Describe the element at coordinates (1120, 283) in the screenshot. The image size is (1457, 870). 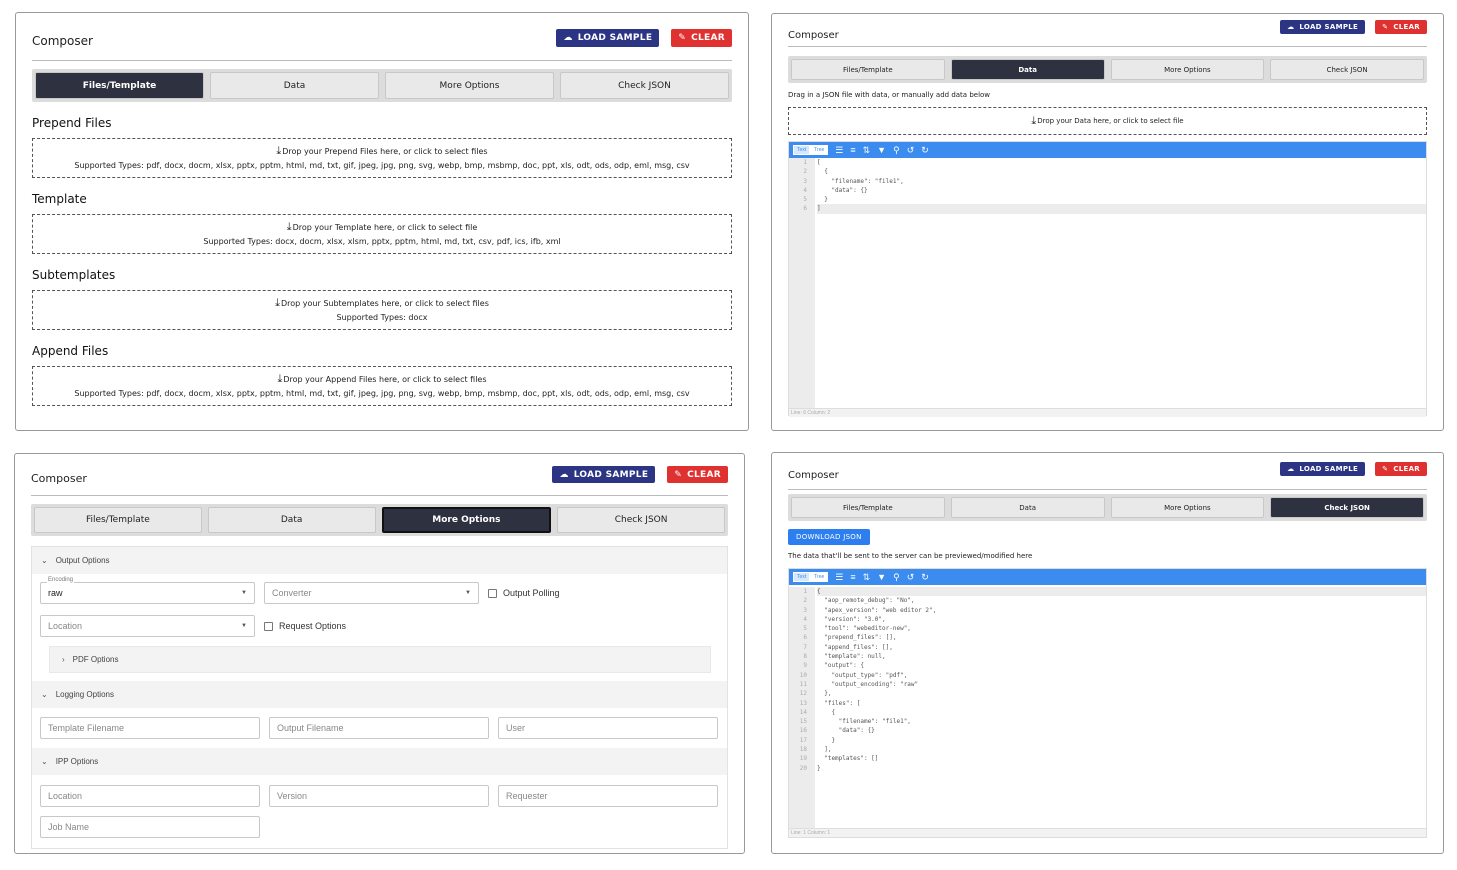
I see `editor-code: [ { "filename": "file1", "data": {} } ]` at that location.